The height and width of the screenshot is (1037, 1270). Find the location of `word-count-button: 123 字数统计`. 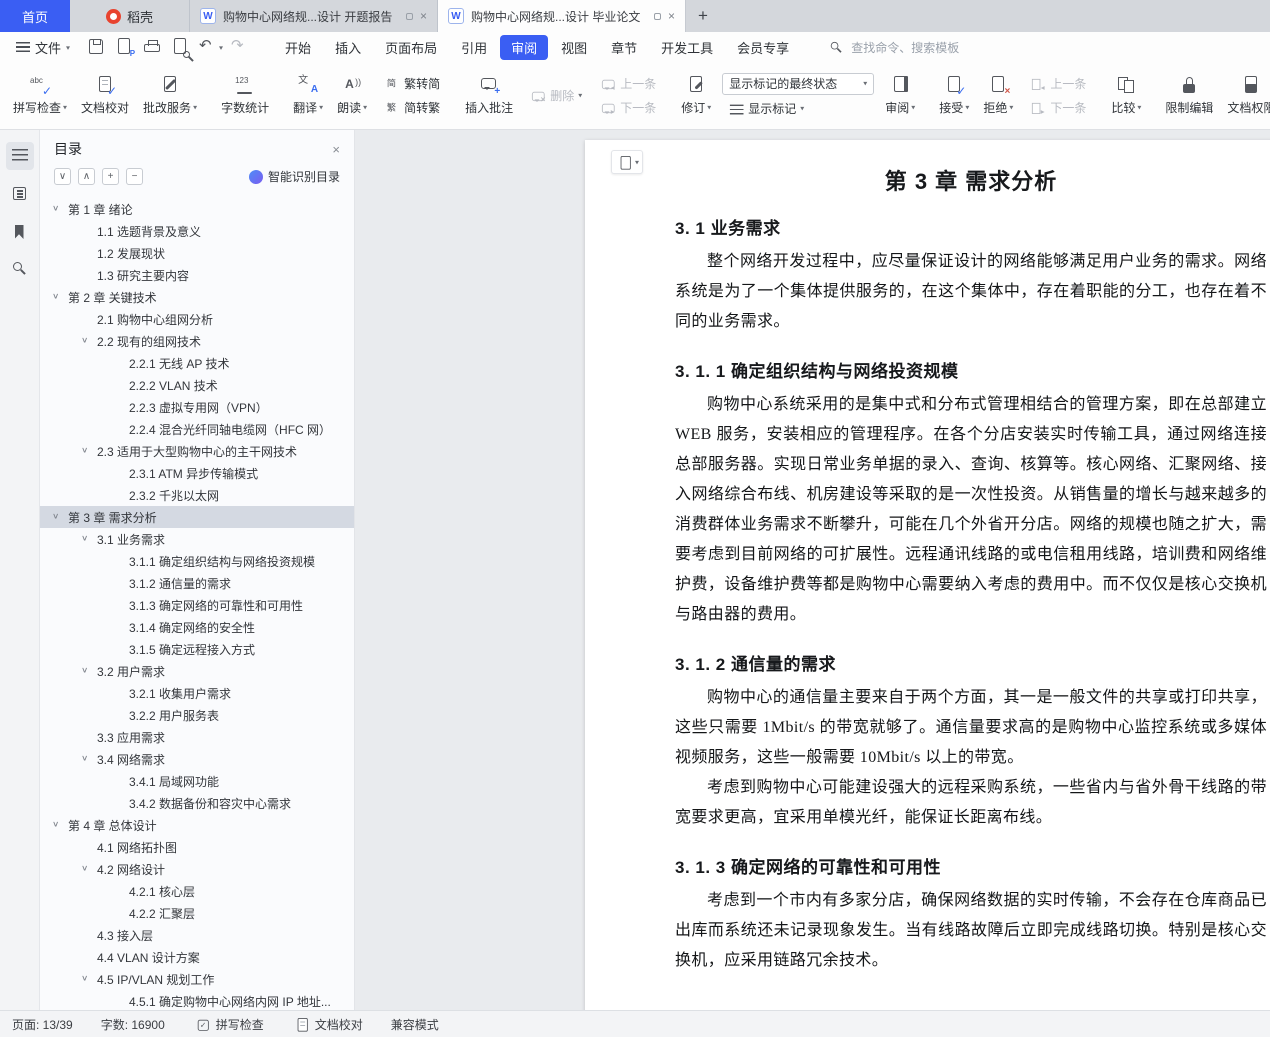

word-count-button: 123 字数统计 is located at coordinates (245, 95).